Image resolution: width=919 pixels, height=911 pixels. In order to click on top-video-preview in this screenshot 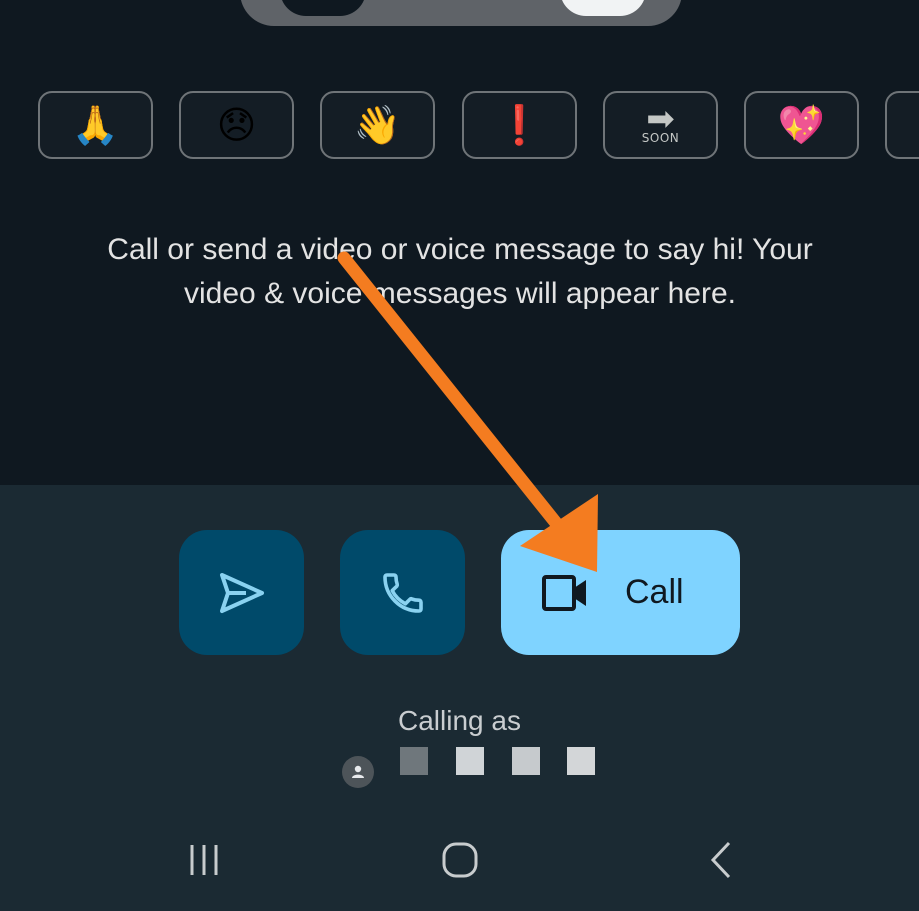, I will do `click(461, 13)`.